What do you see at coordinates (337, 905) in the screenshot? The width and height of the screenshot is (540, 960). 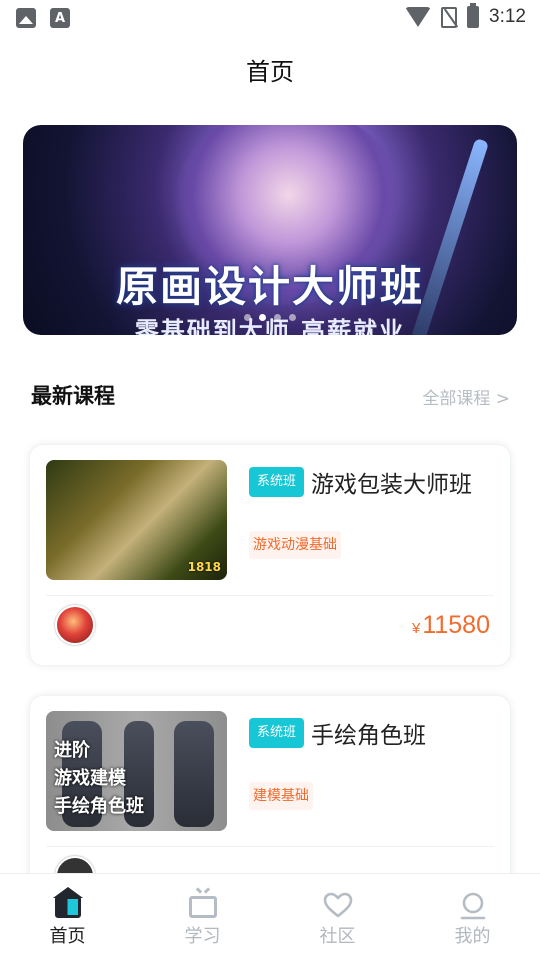 I see `heart-icon` at bounding box center [337, 905].